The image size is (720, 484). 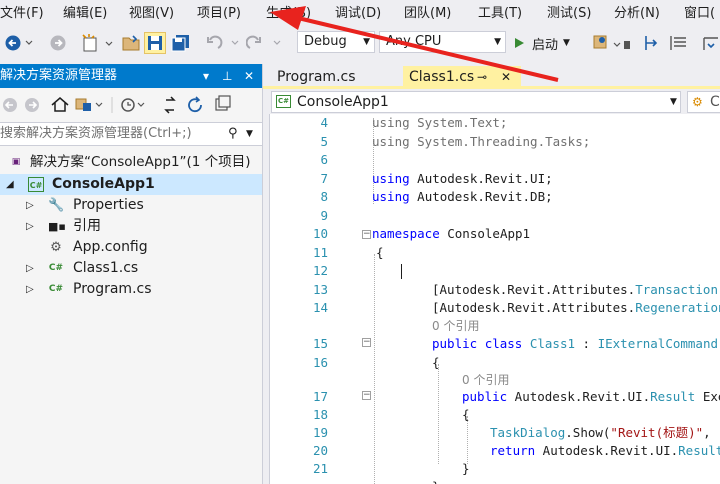 What do you see at coordinates (181, 43) in the screenshot?
I see `save-all-button` at bounding box center [181, 43].